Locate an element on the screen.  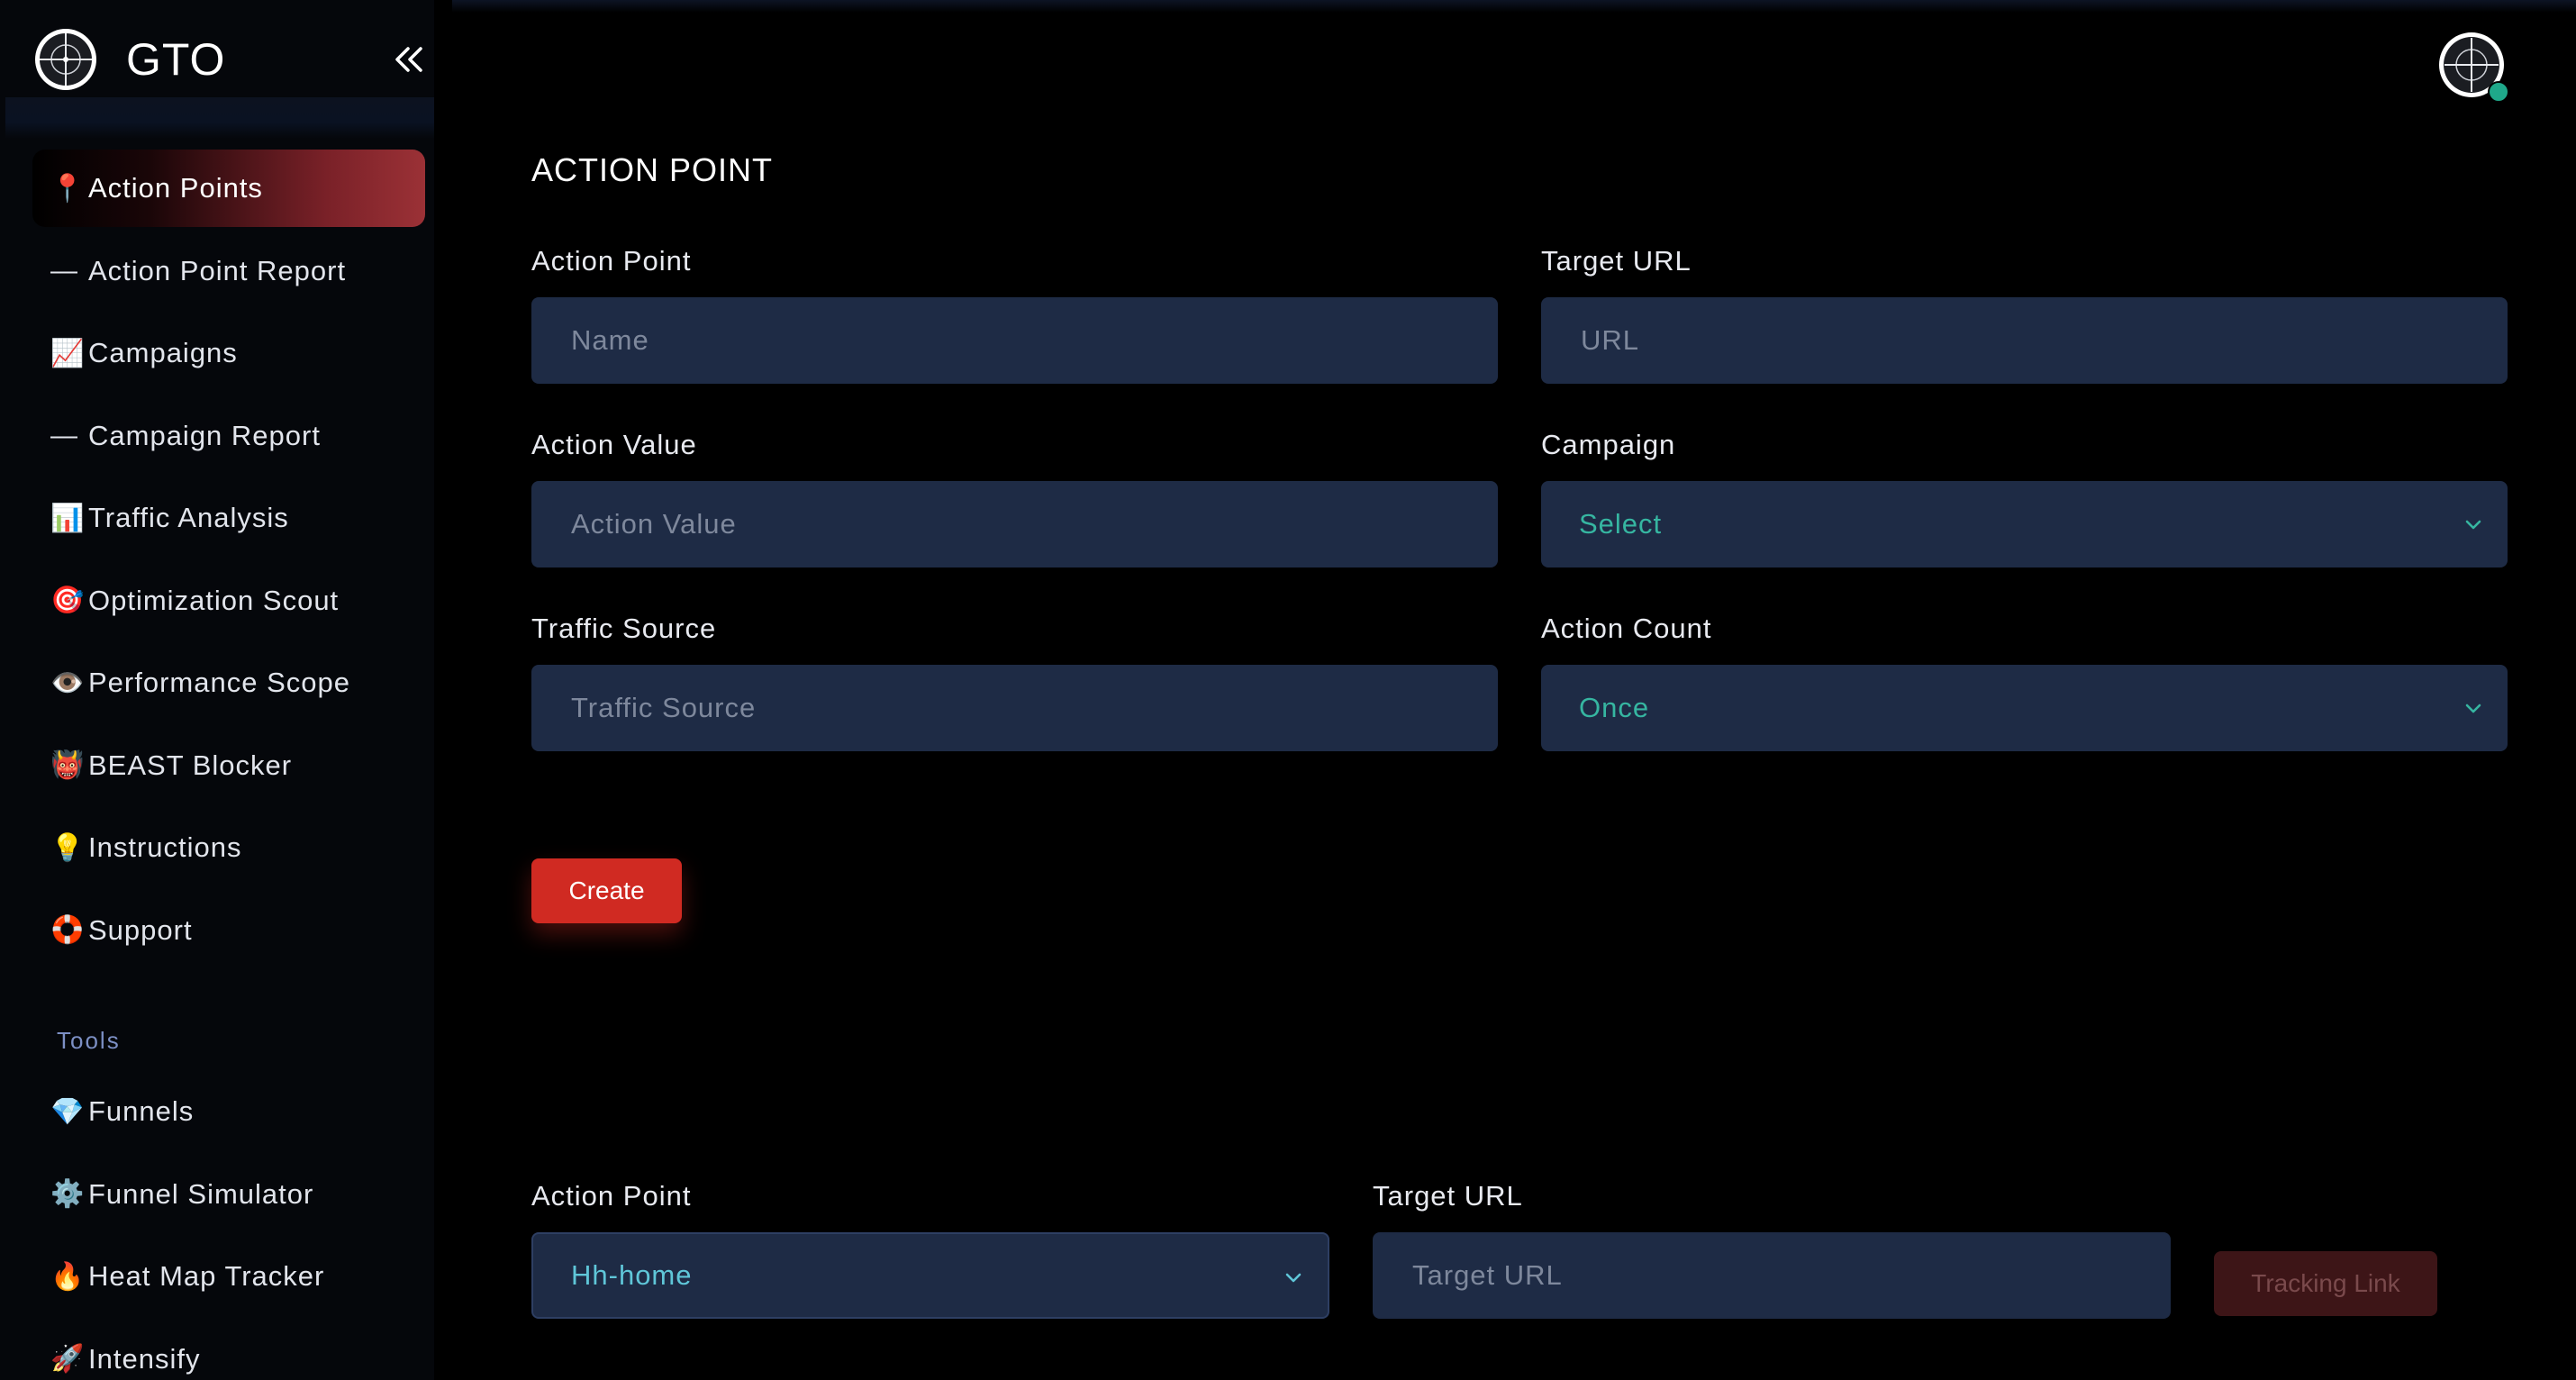
sidebar-item-label: Campaigns is located at coordinates (163, 352).